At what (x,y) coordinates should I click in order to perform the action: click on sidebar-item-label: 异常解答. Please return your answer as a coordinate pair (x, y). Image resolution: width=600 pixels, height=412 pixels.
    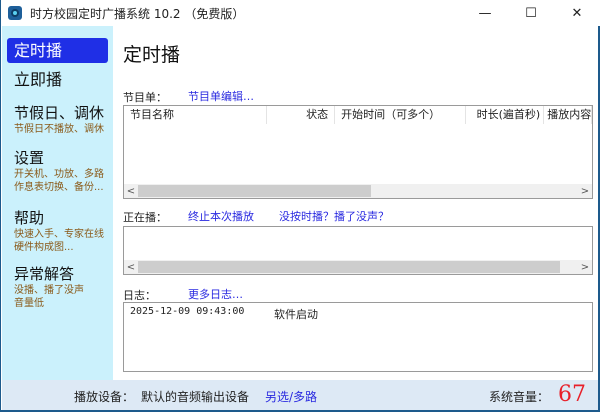
    Looking at the image, I should click on (44, 274).